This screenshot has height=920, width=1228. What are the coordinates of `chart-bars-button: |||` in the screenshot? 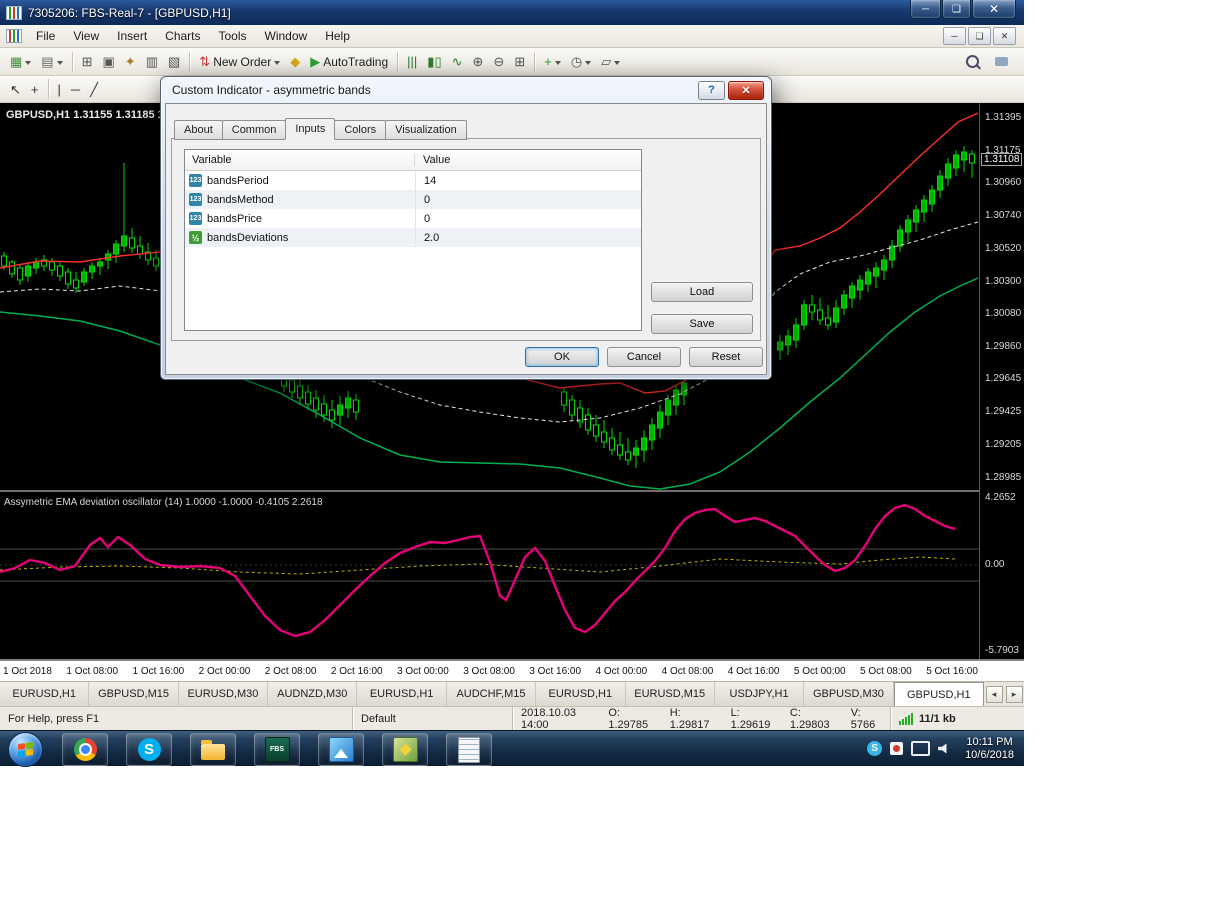 It's located at (412, 62).